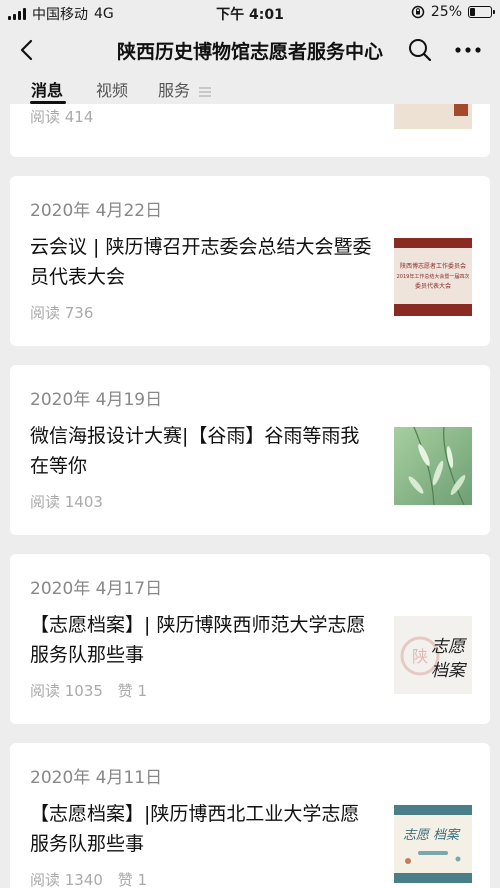  What do you see at coordinates (433, 844) in the screenshot?
I see `article-thumbnail: 志愿 档案` at bounding box center [433, 844].